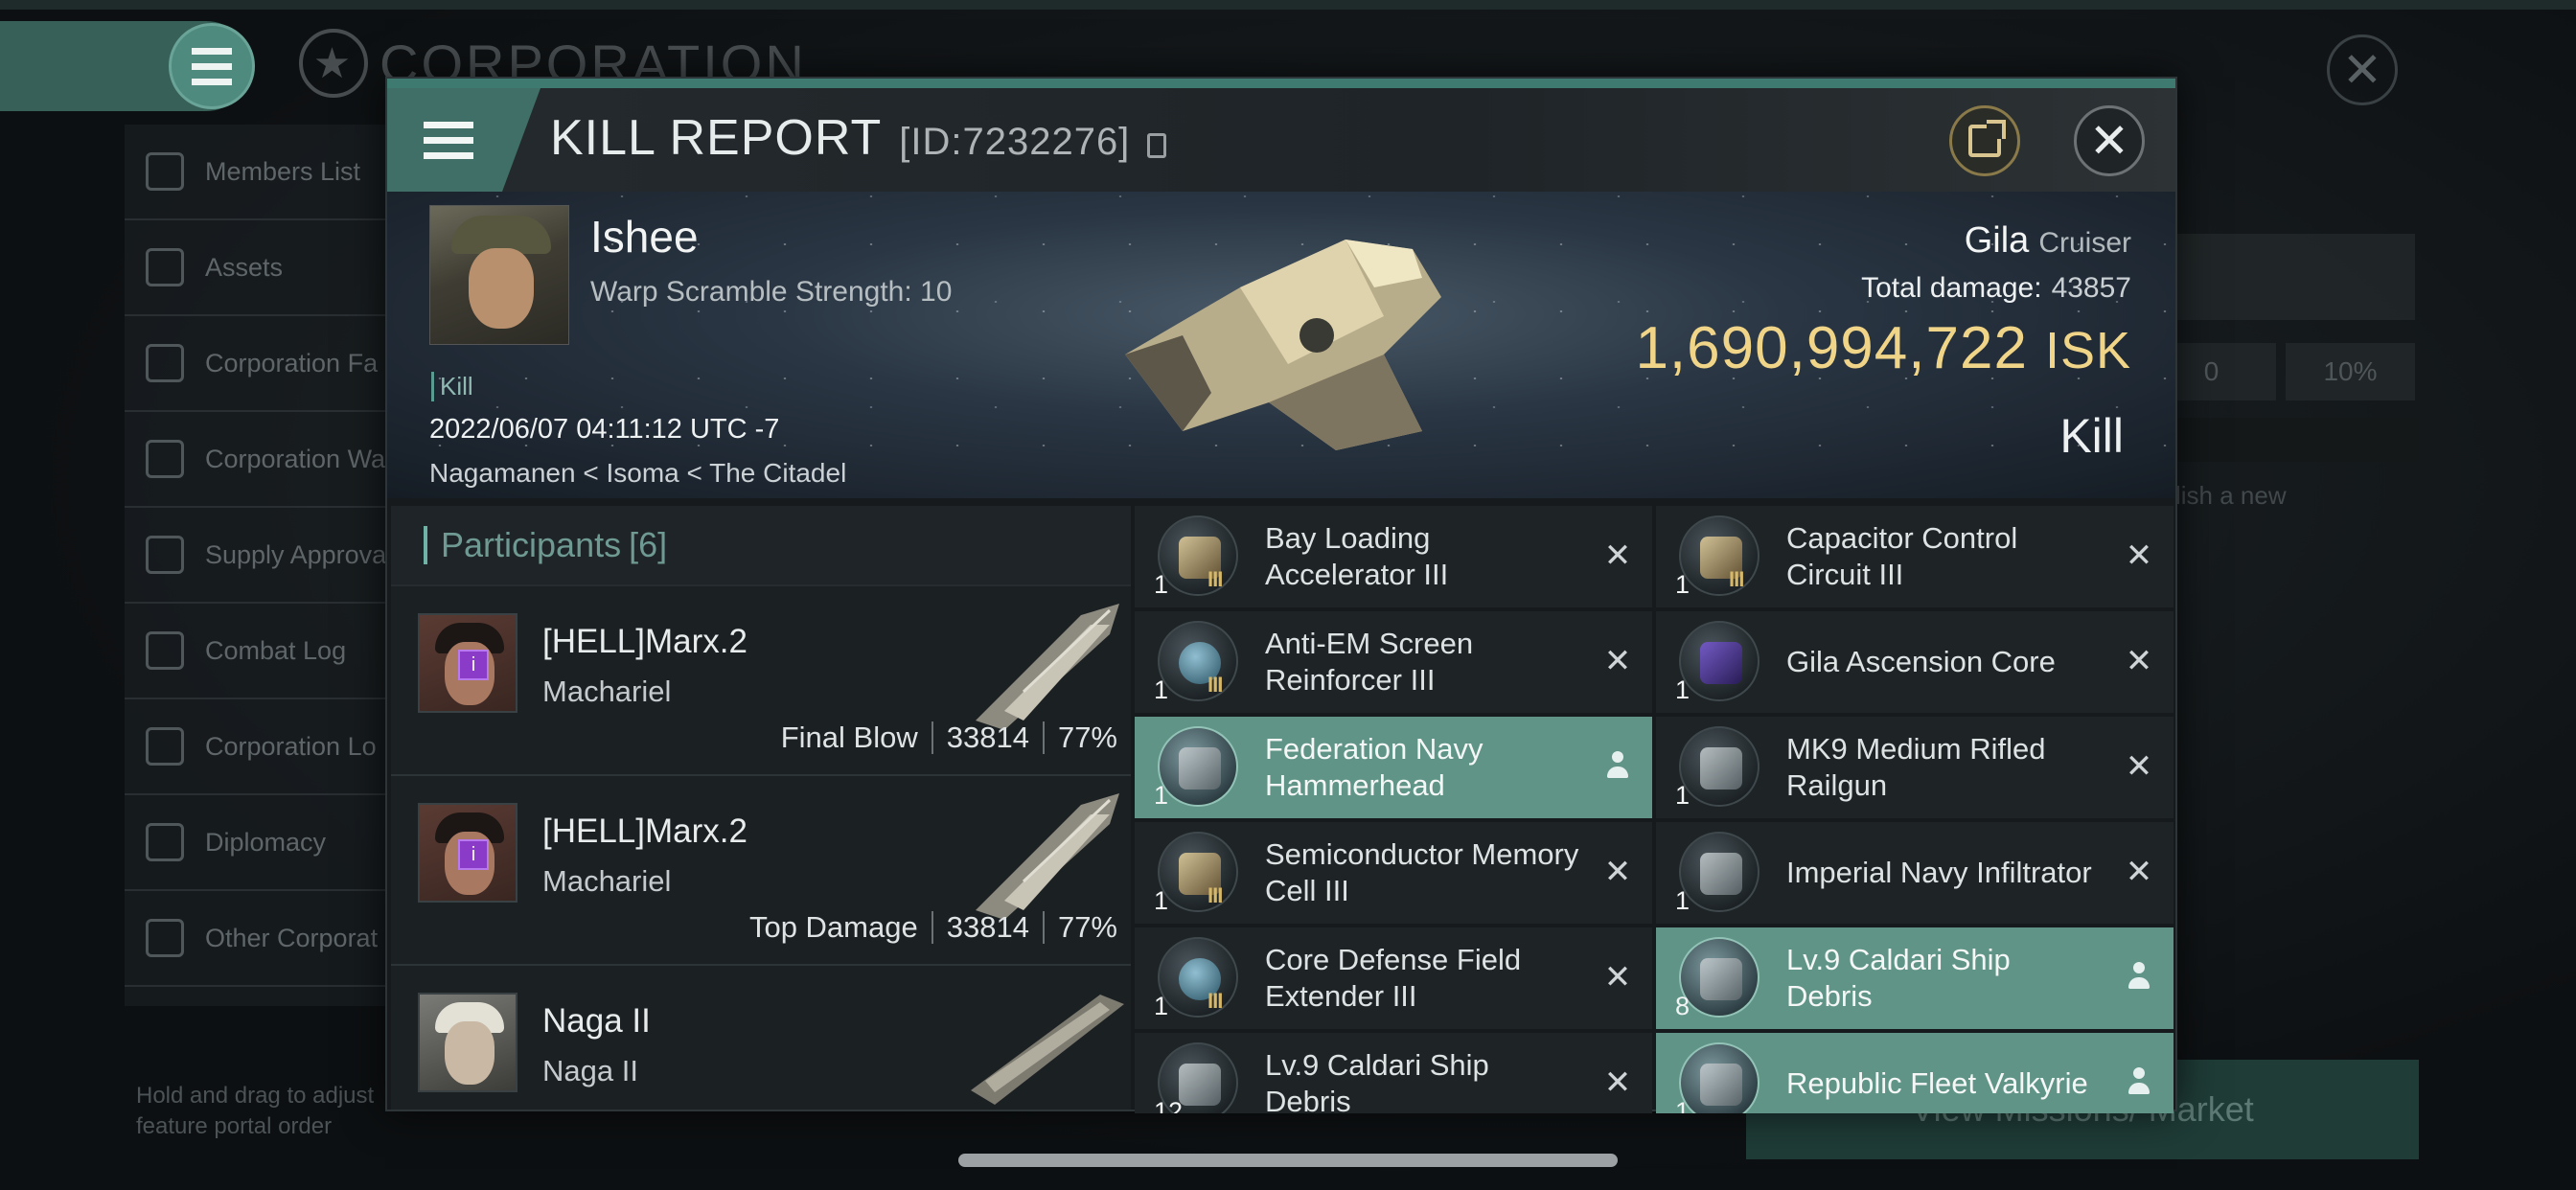  I want to click on modal-header: KILL REPORT [ID:7232276] ✕, so click(1281, 140).